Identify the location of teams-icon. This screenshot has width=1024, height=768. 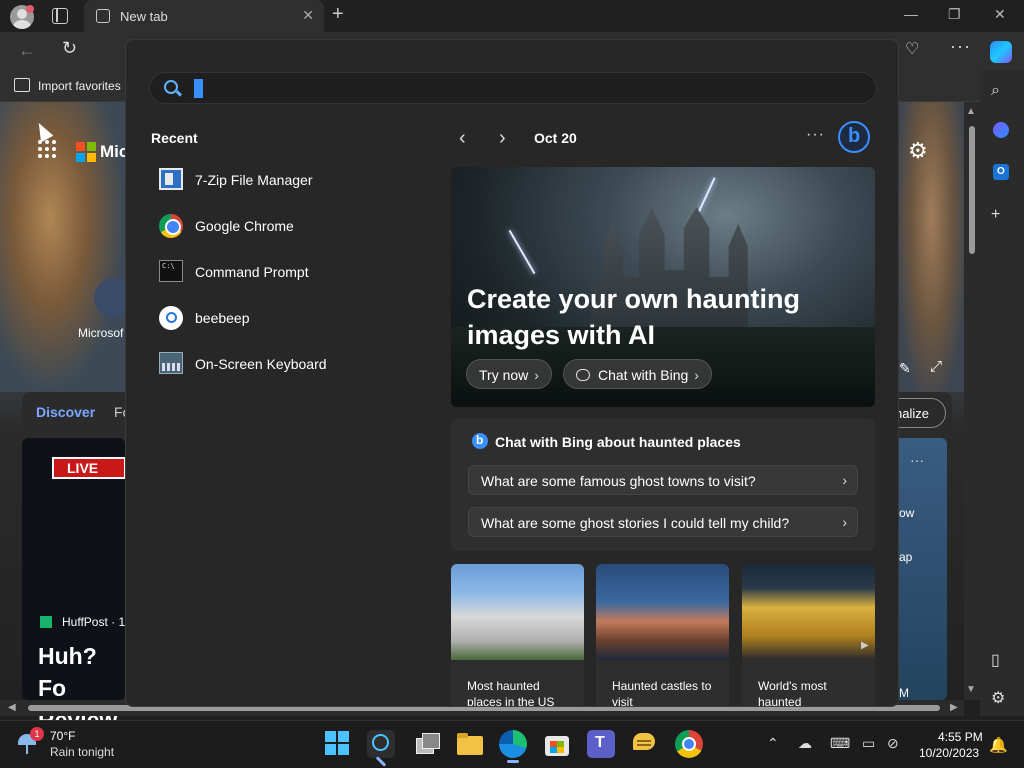
(601, 744).